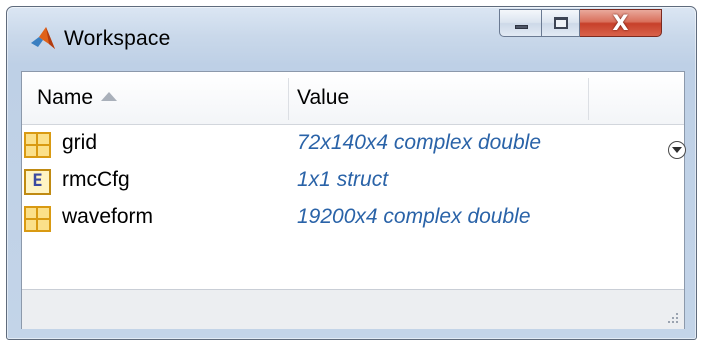 Image resolution: width=705 pixels, height=348 pixels. Describe the element at coordinates (108, 216) in the screenshot. I see `variable-name: waveform` at that location.